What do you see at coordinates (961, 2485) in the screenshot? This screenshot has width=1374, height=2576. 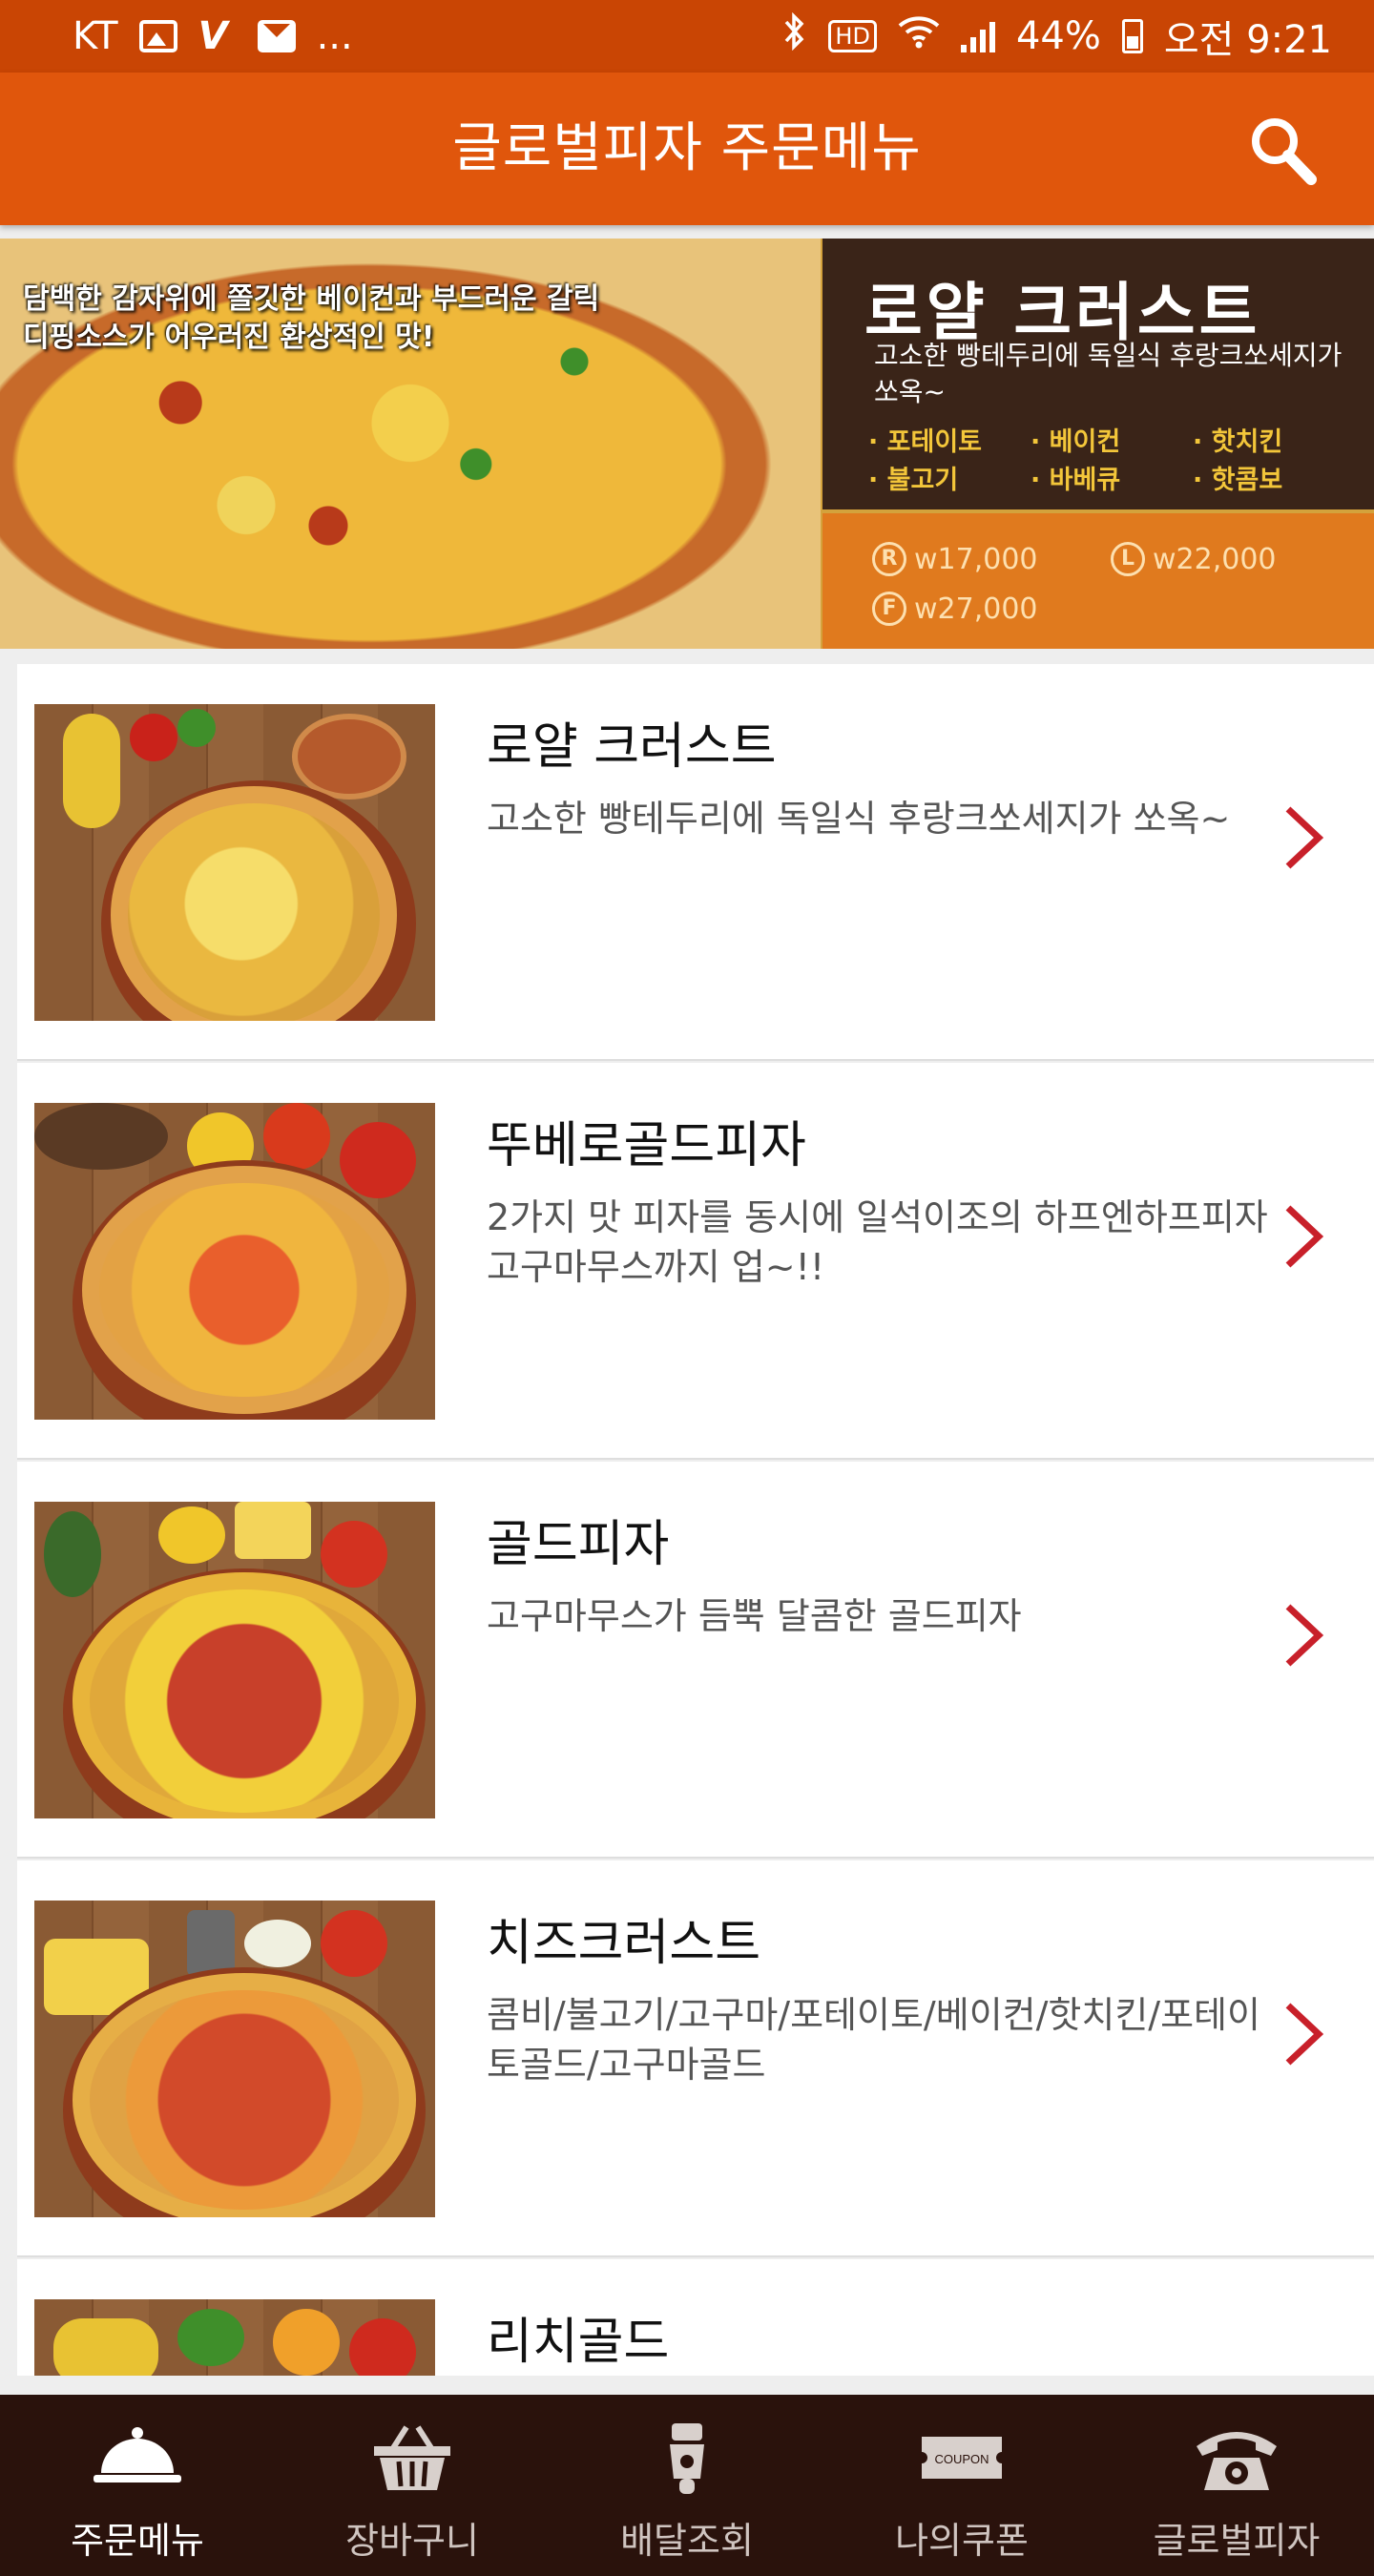 I see `nav-tab-my-coupons: COUPON 나의쿠폰` at bounding box center [961, 2485].